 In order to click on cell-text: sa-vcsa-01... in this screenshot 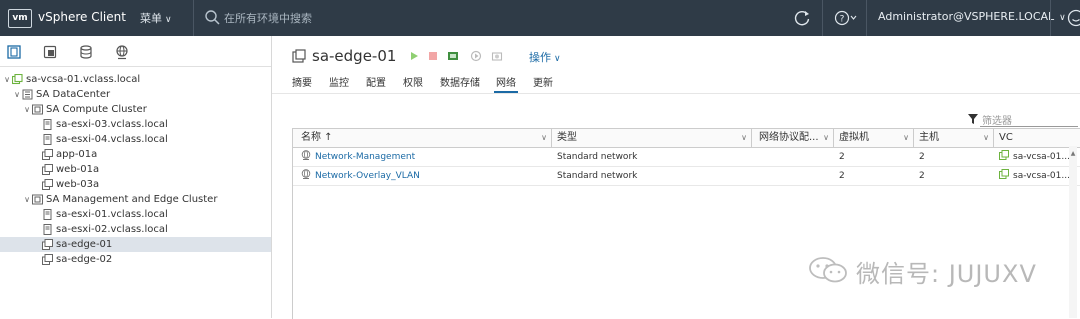, I will do `click(1041, 176)`.